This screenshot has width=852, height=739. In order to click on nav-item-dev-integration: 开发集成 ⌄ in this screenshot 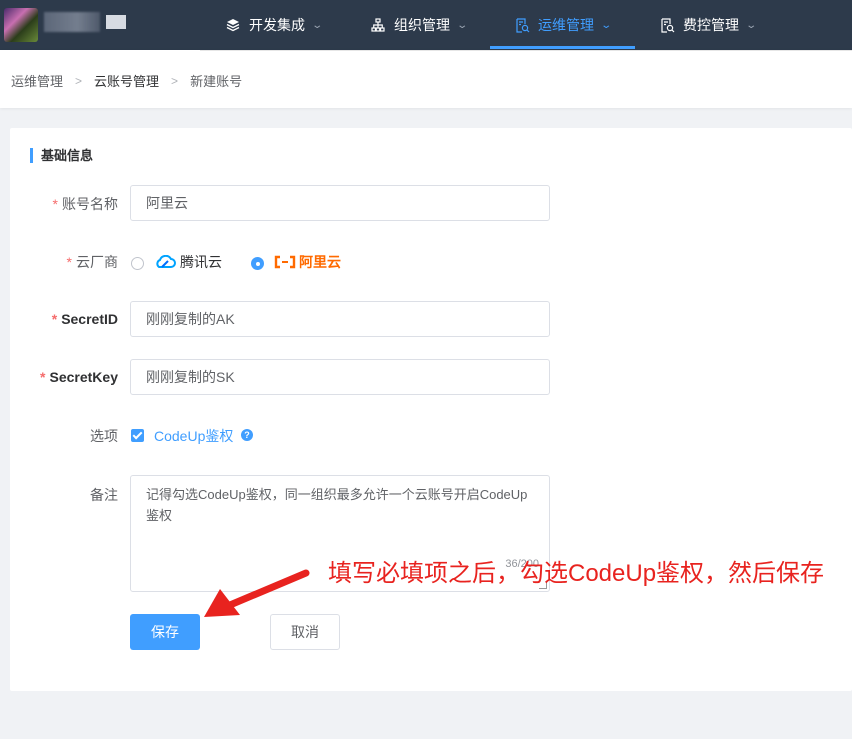, I will do `click(274, 25)`.